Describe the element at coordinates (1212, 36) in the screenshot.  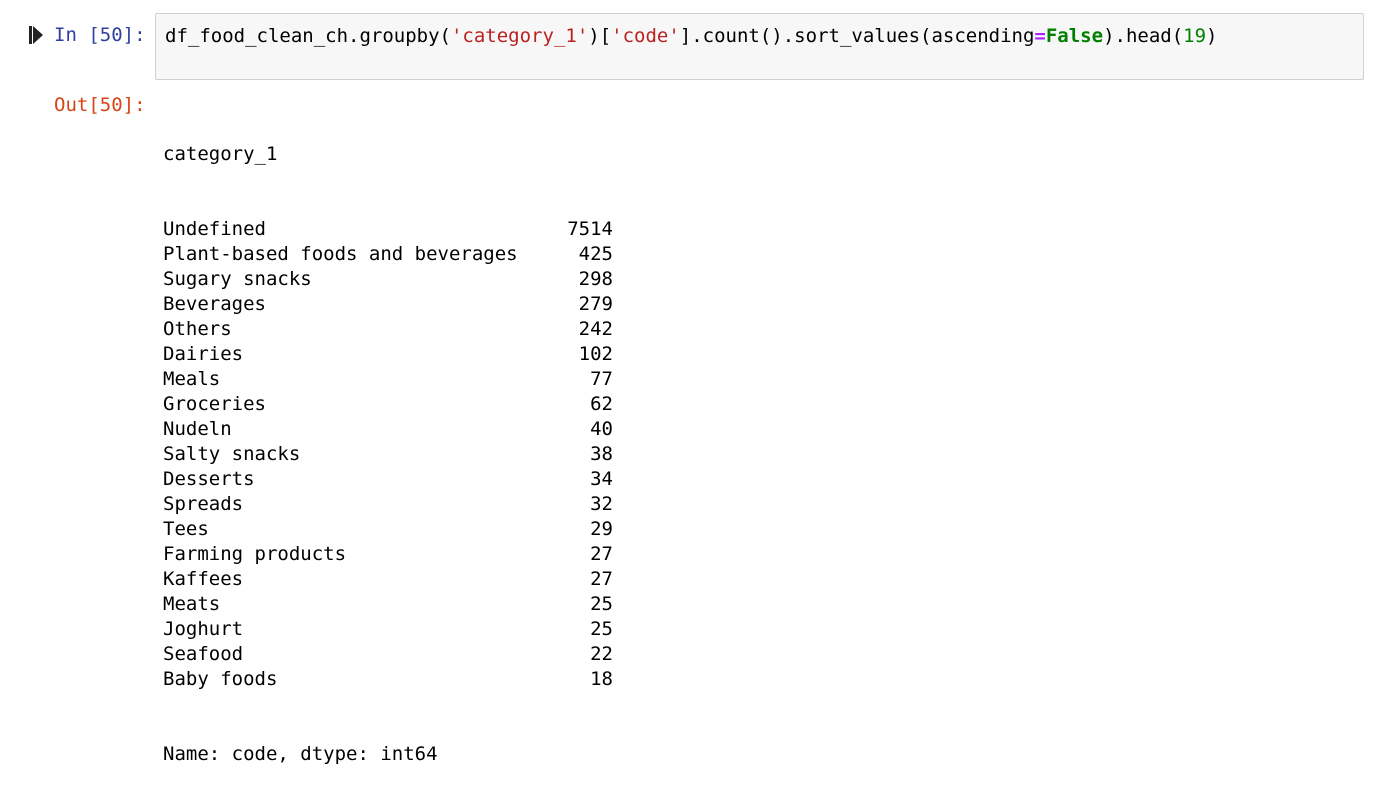
I see `code-token: )` at that location.